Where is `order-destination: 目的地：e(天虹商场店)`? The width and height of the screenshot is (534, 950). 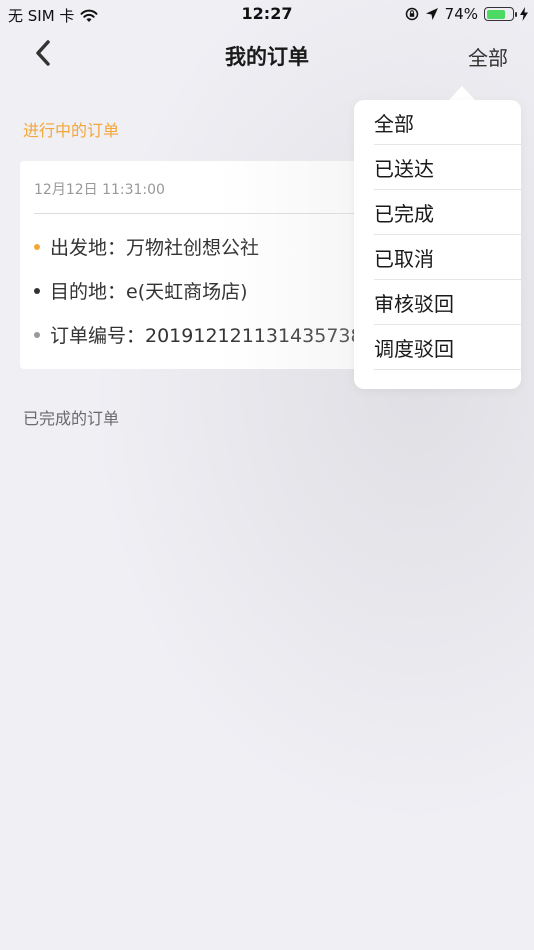 order-destination: 目的地：e(天虹商场店) is located at coordinates (149, 292).